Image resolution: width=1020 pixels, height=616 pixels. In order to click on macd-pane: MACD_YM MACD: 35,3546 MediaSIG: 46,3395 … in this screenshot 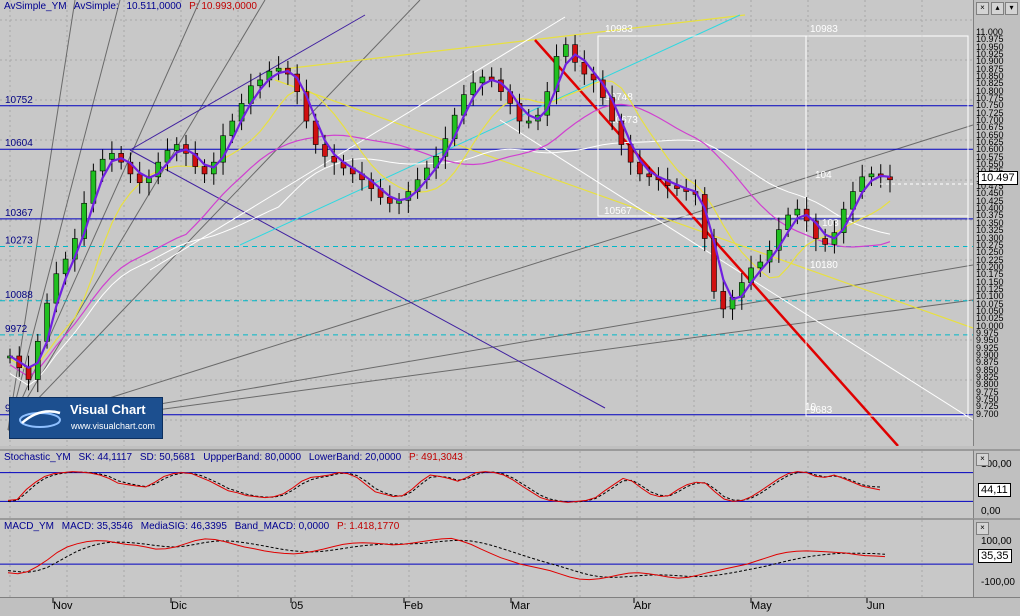, I will do `click(486, 558)`.